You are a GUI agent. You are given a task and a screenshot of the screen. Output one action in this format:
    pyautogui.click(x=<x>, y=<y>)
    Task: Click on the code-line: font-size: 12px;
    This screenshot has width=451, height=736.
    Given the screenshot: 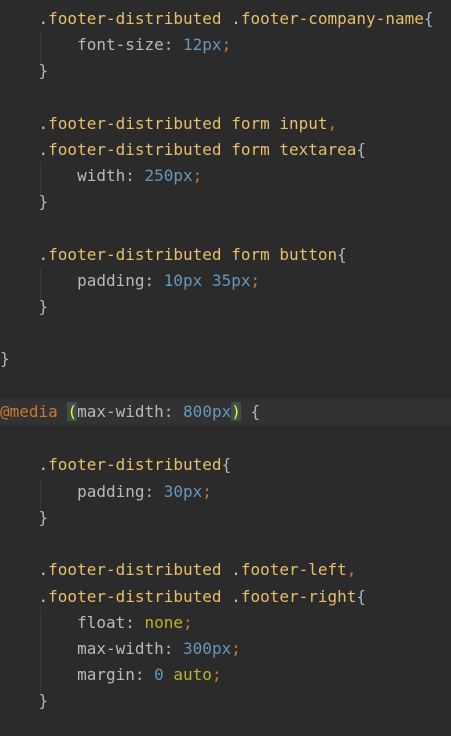 What is the action you would take?
    pyautogui.click(x=225, y=45)
    